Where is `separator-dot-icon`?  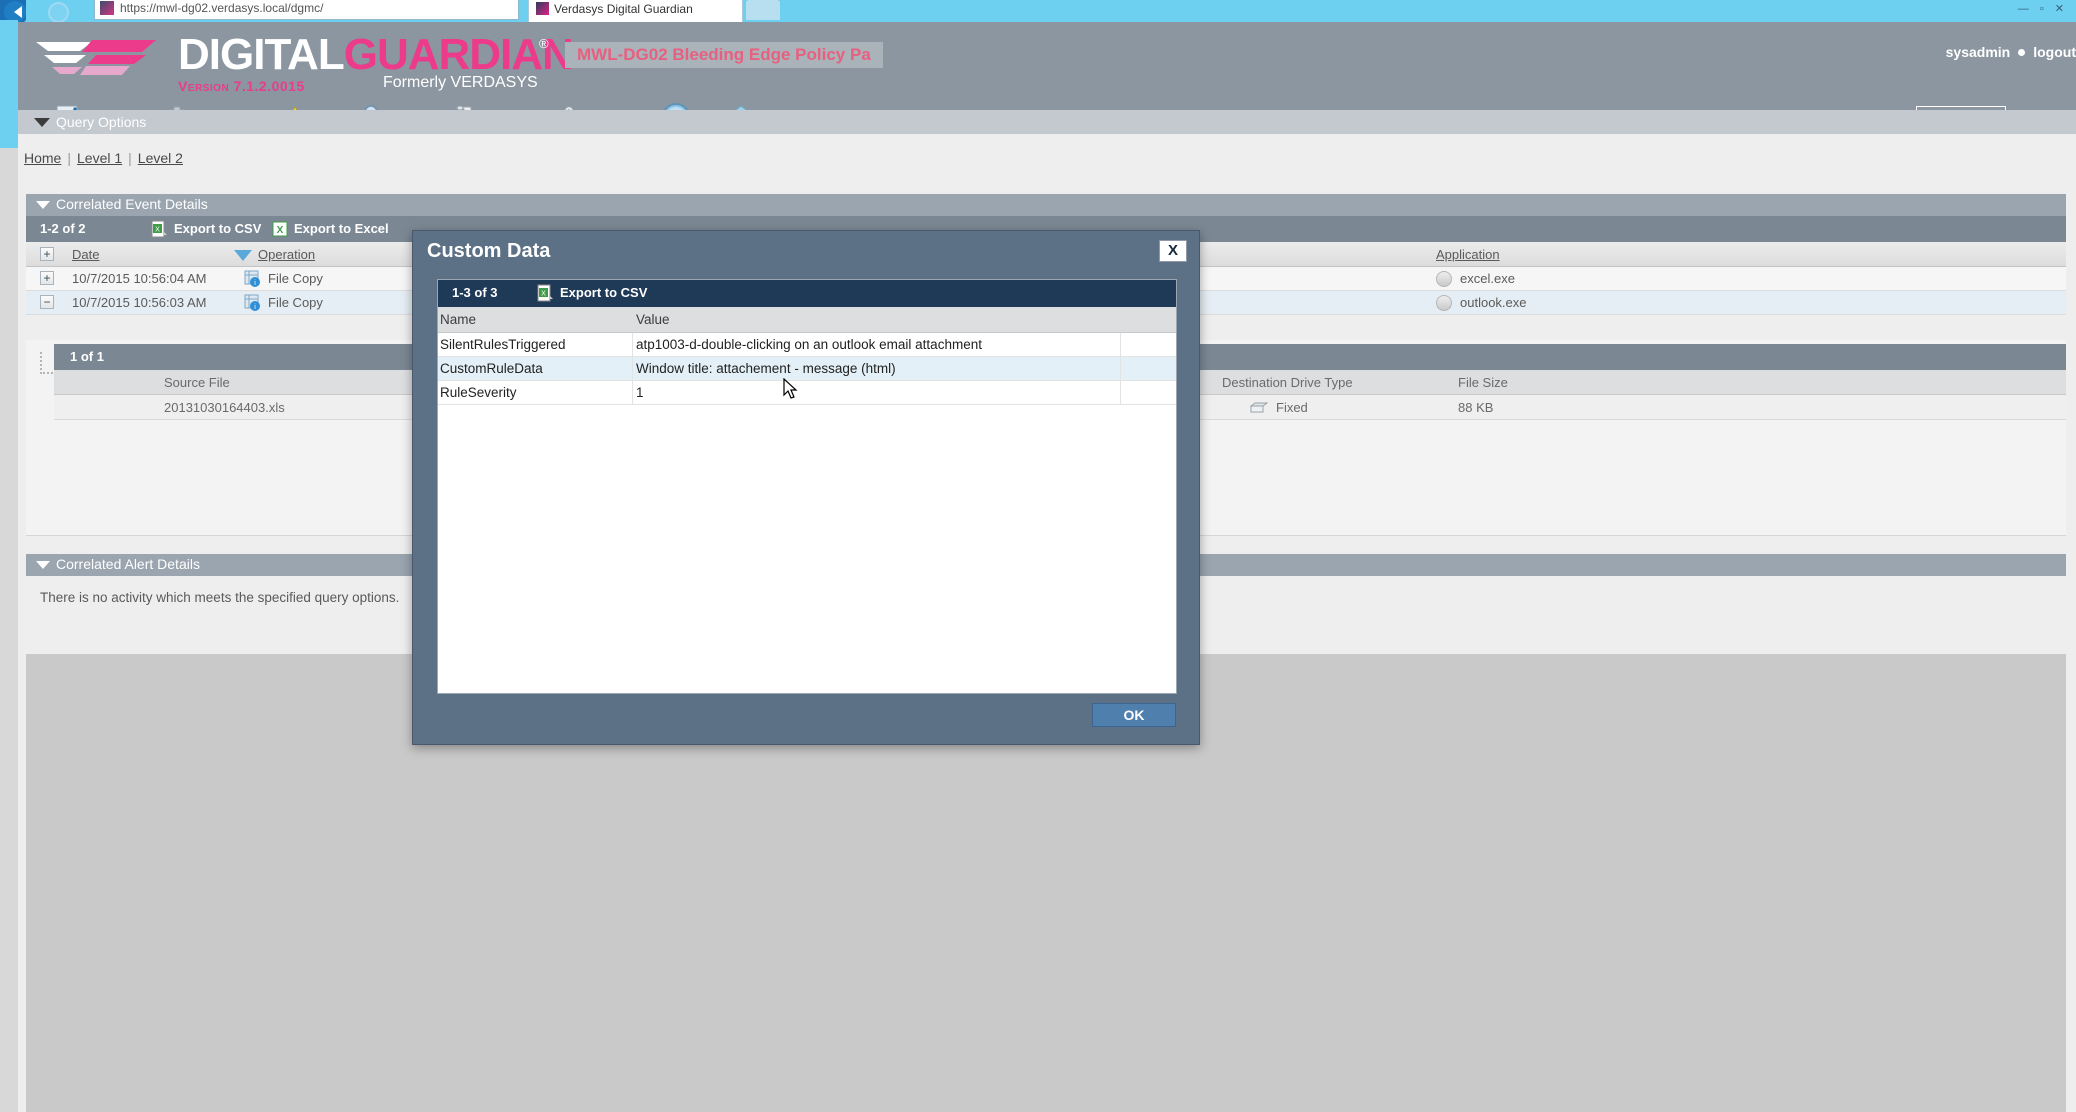
separator-dot-icon is located at coordinates (2022, 52).